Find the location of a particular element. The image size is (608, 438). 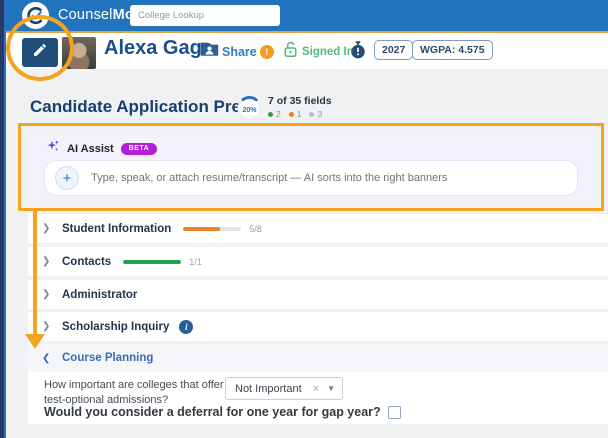

signed-in-label: Signed In is located at coordinates (328, 52).